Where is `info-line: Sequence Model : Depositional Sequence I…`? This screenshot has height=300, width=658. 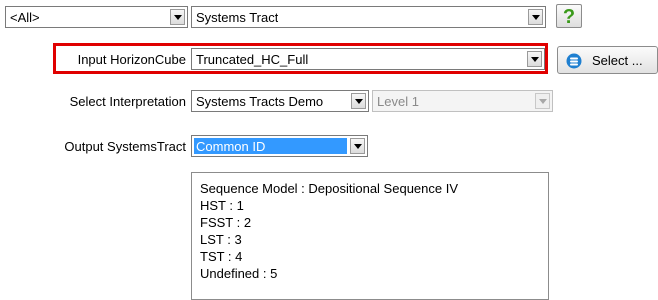
info-line: Sequence Model : Depositional Sequence I… is located at coordinates (329, 188).